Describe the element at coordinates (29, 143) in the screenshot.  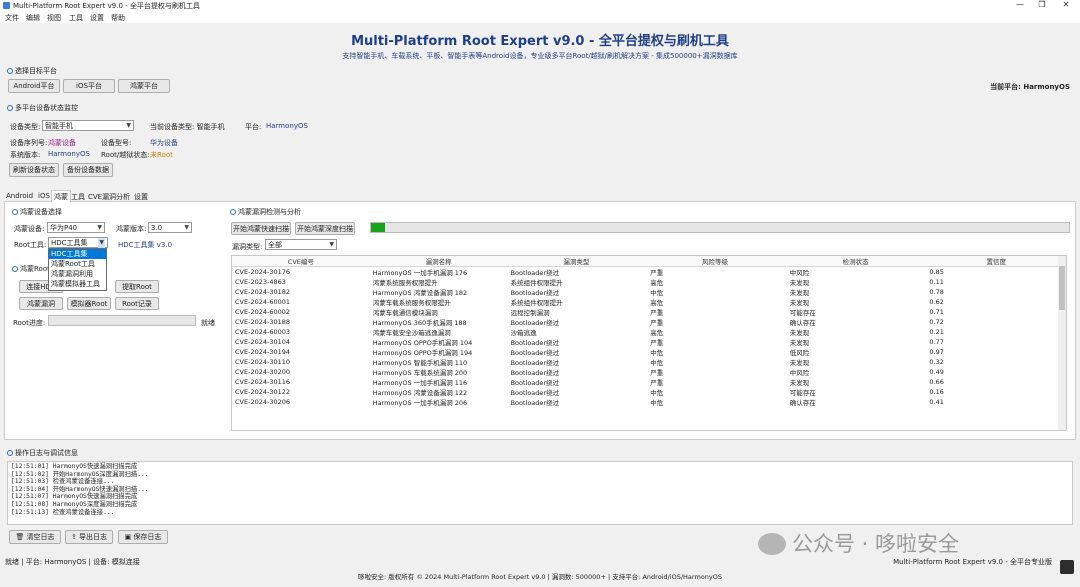
I see `serial-label: 设备序列号:` at that location.